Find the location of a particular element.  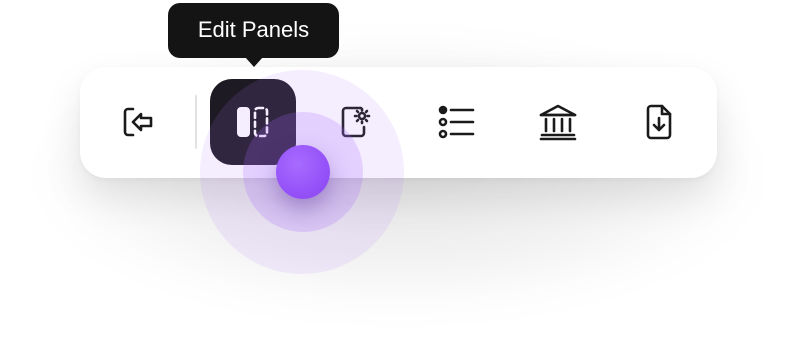

list-button is located at coordinates (456, 122).